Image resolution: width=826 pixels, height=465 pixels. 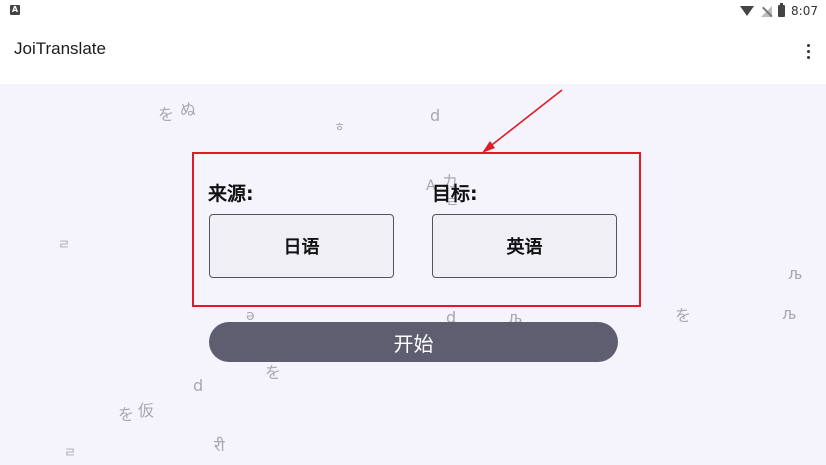 I want to click on annotation-arrow, so click(x=522, y=121).